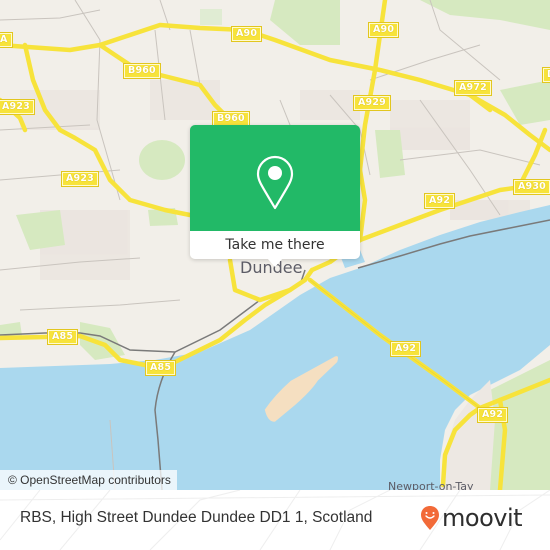  Describe the element at coordinates (88, 480) in the screenshot. I see `map-attribution: © OpenStreetMap contributors` at that location.